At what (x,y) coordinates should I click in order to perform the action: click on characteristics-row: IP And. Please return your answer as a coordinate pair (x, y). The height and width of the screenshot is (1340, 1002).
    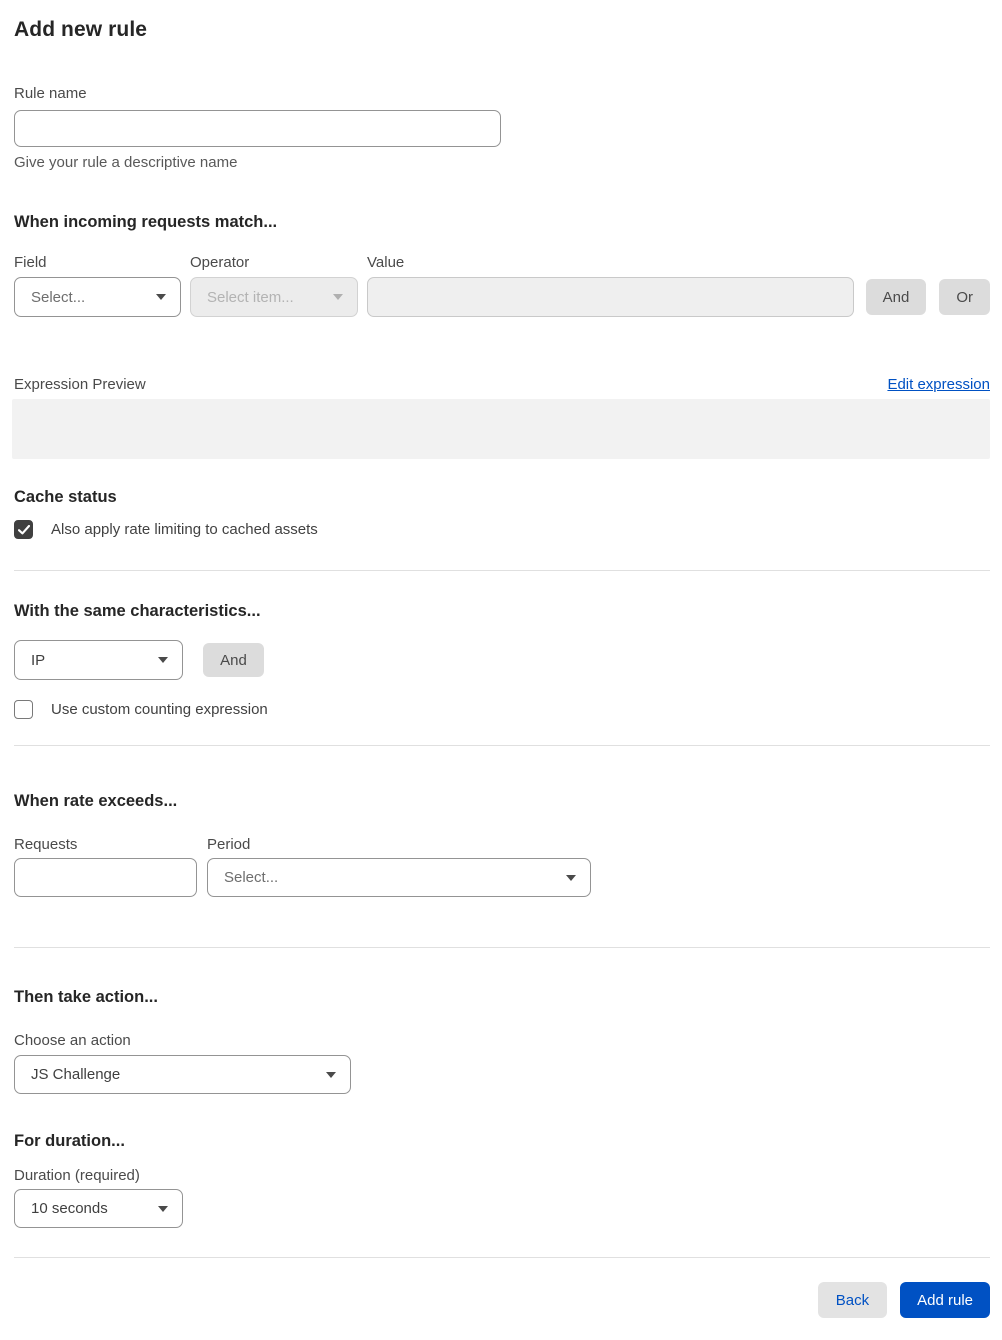
    Looking at the image, I should click on (502, 660).